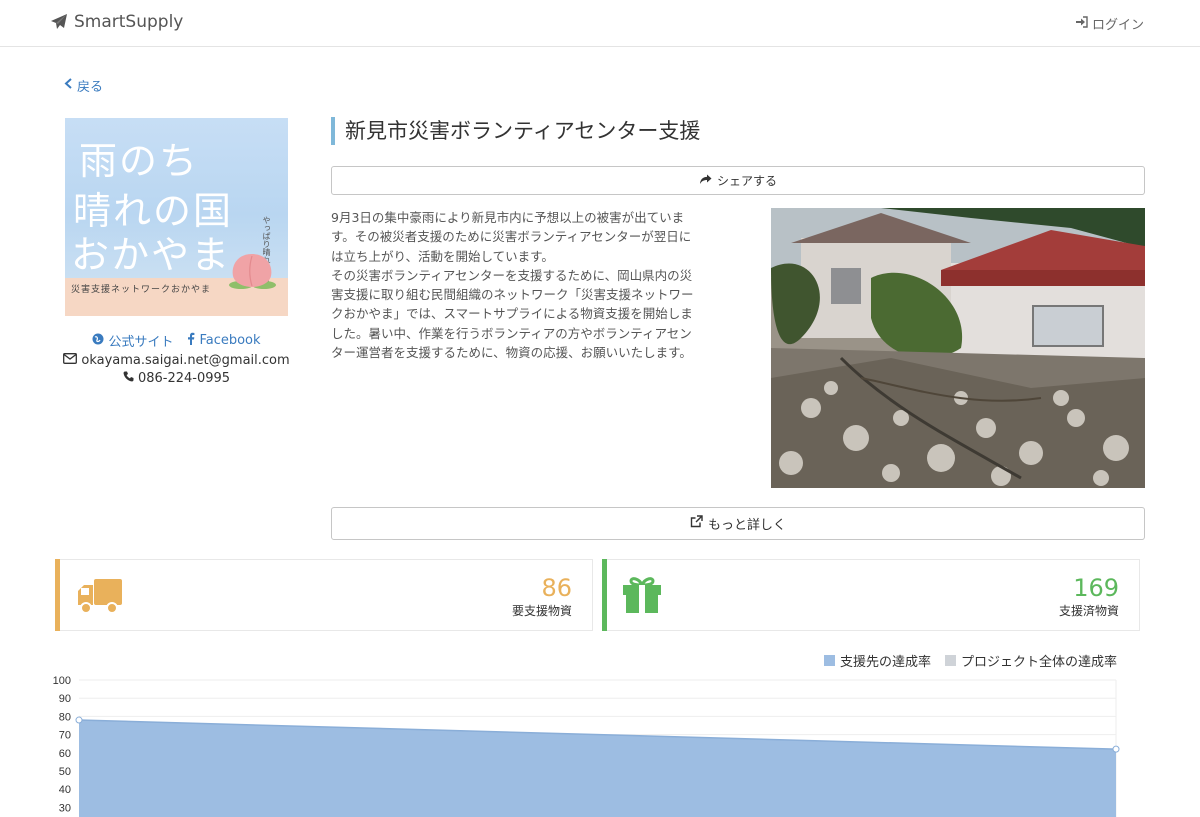 The image size is (1200, 817). I want to click on back-link: 戻る, so click(83, 85).